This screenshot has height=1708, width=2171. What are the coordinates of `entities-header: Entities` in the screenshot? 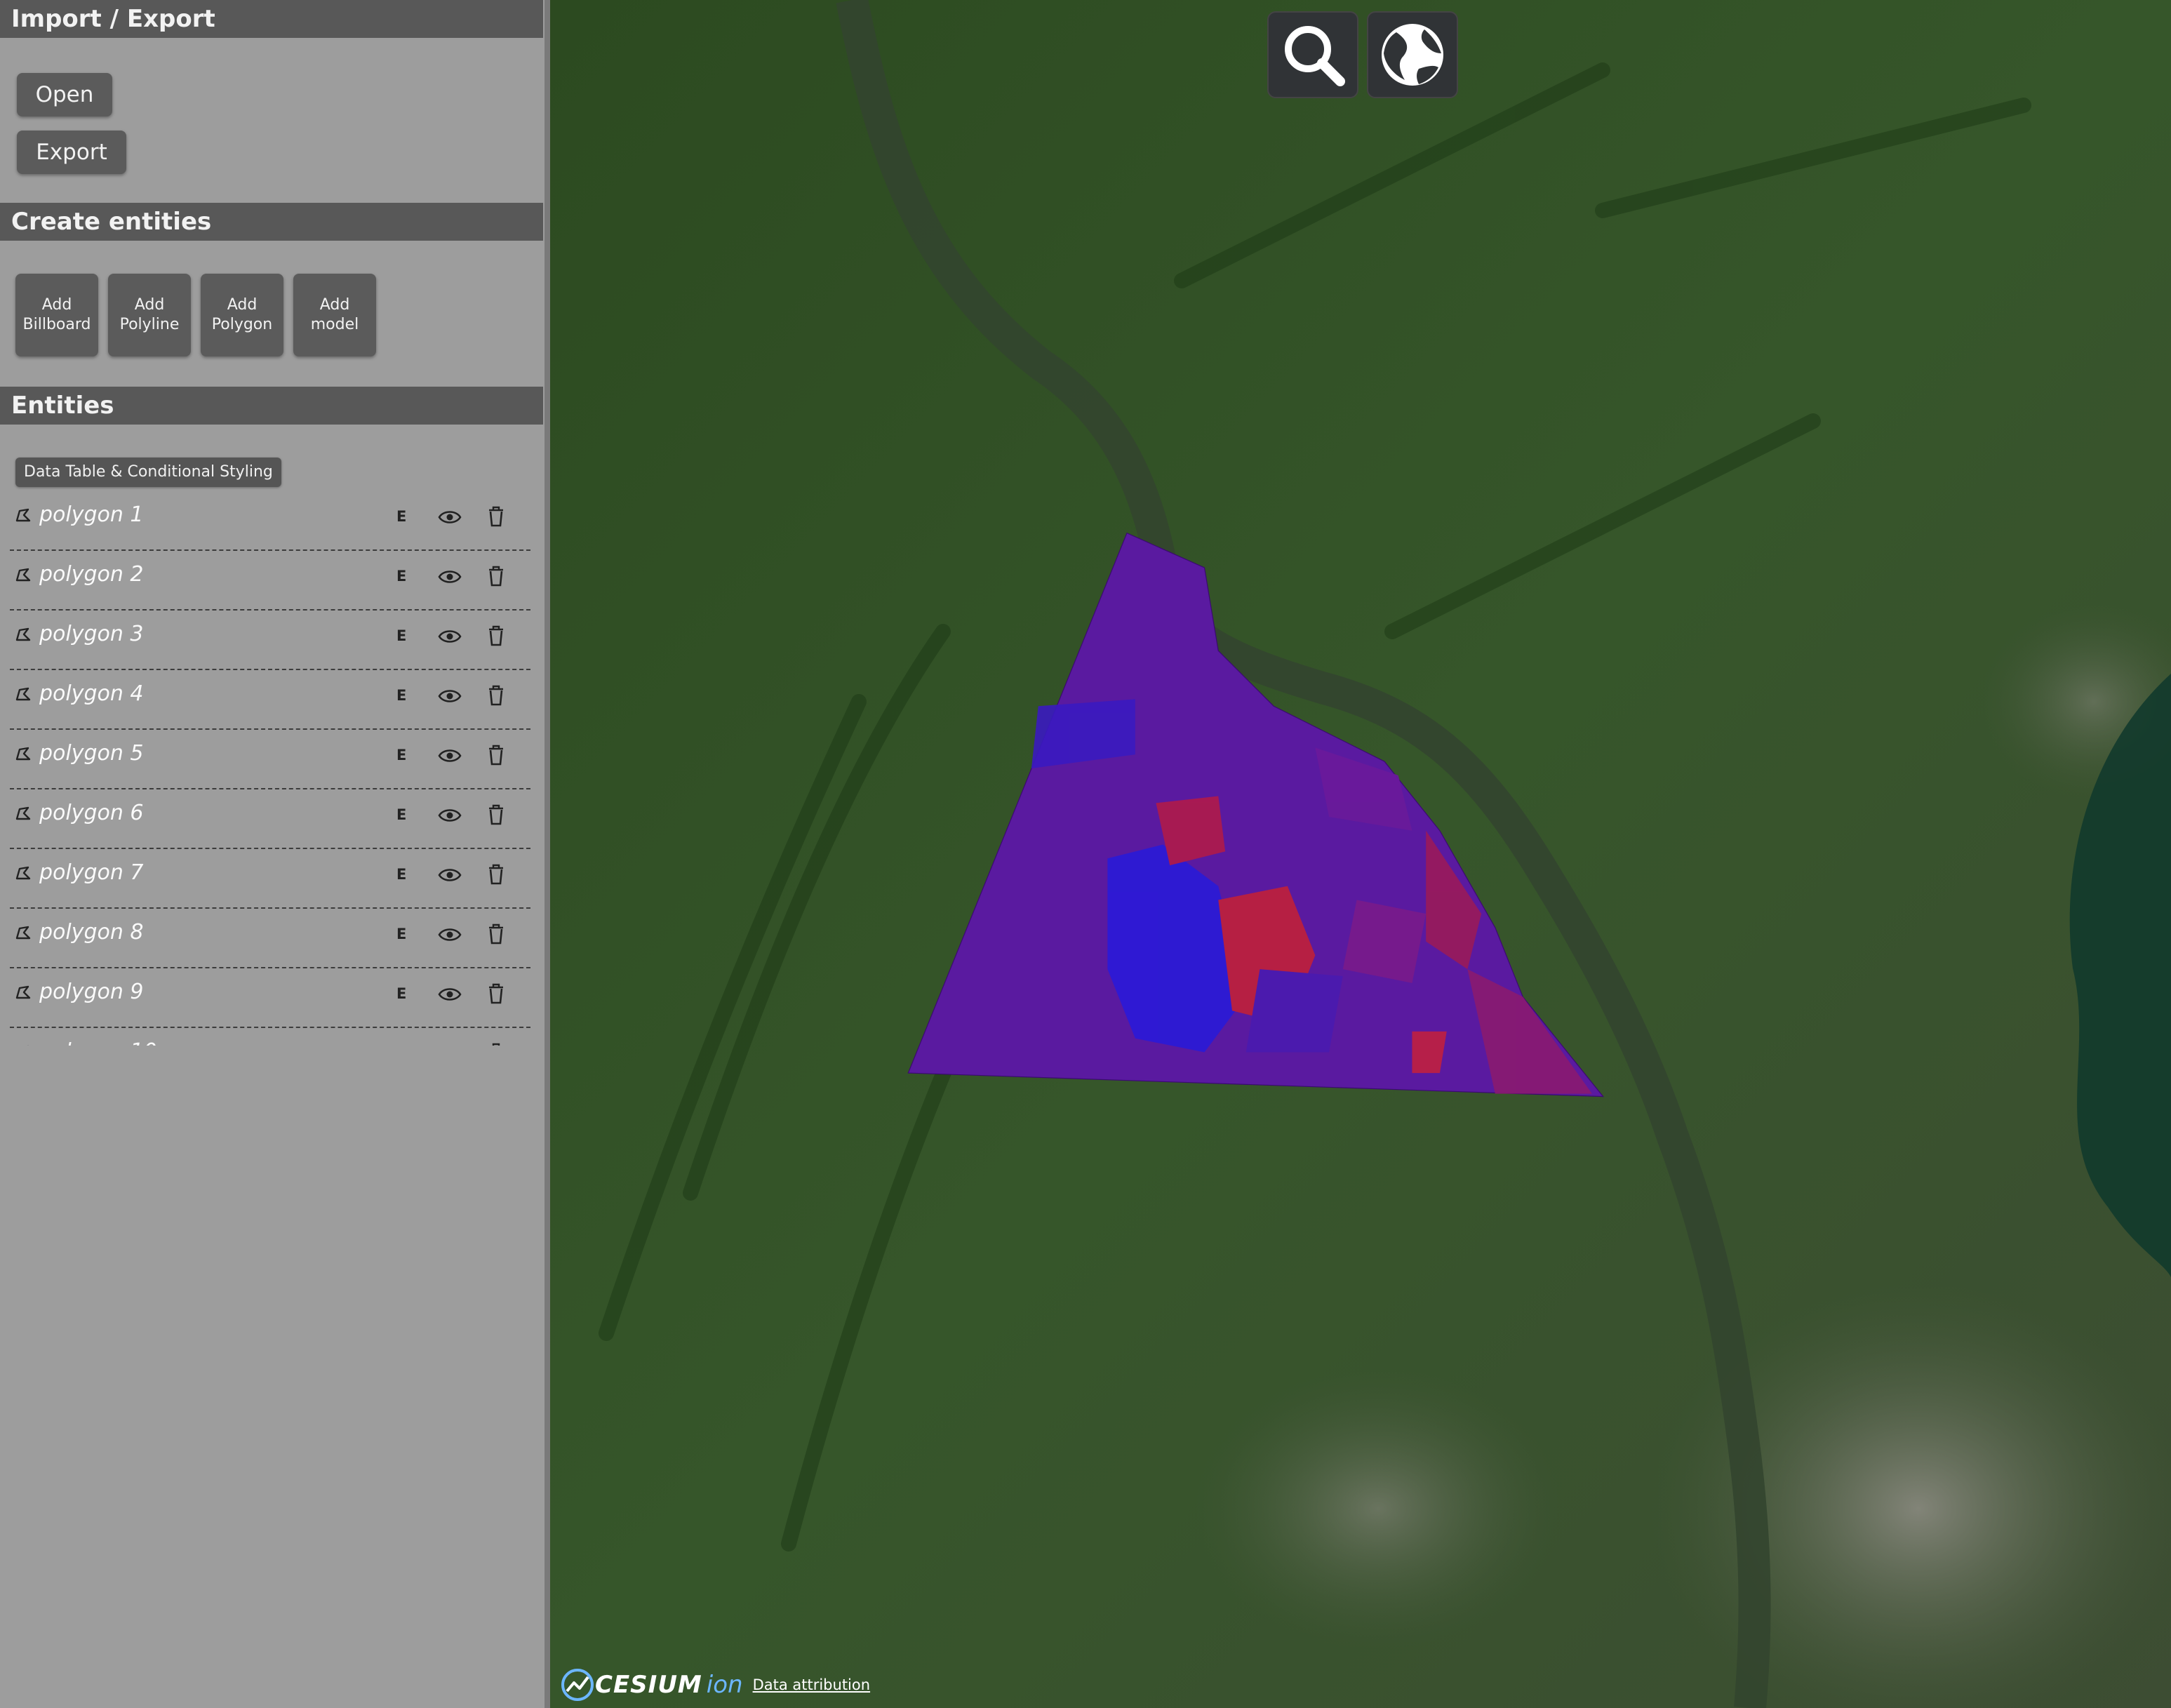 It's located at (271, 406).